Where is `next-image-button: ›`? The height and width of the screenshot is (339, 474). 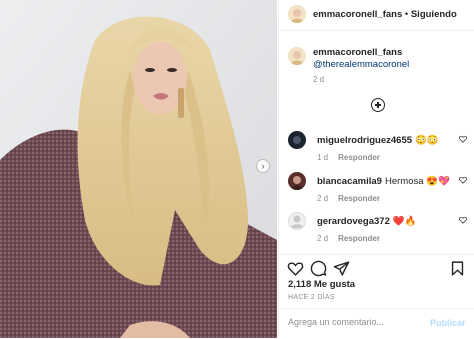
next-image-button: › is located at coordinates (263, 166).